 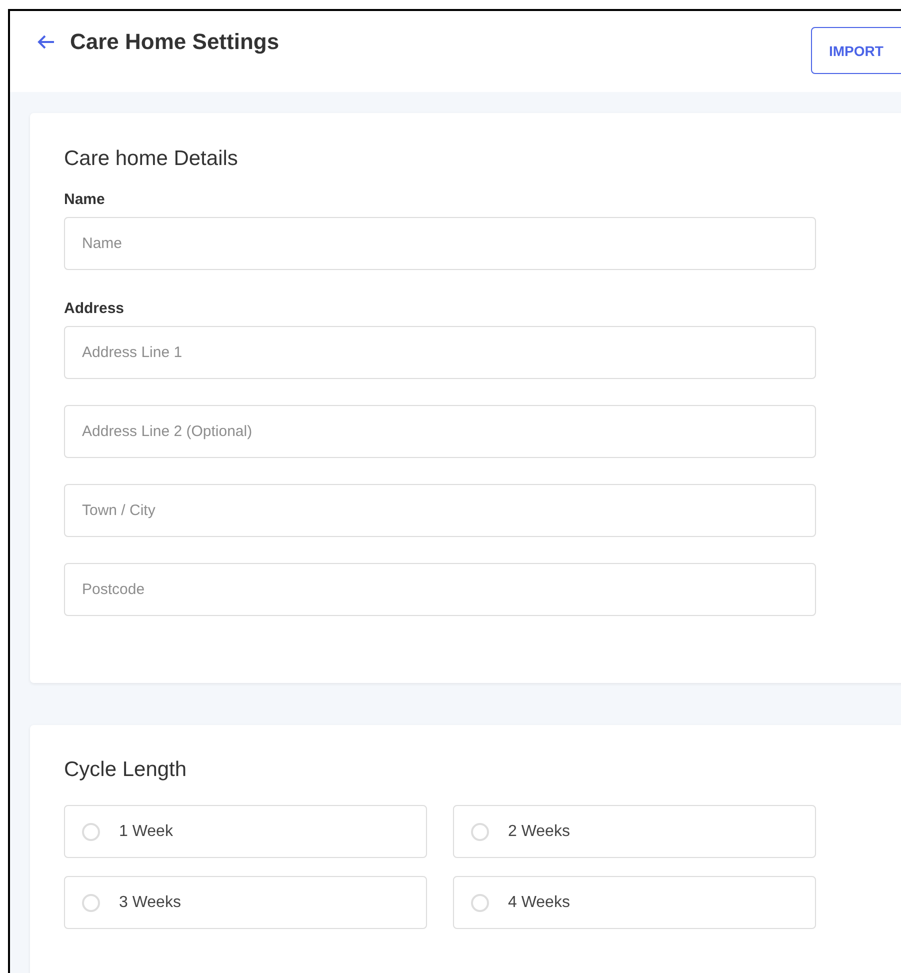 I want to click on name-field: Name, so click(x=440, y=243).